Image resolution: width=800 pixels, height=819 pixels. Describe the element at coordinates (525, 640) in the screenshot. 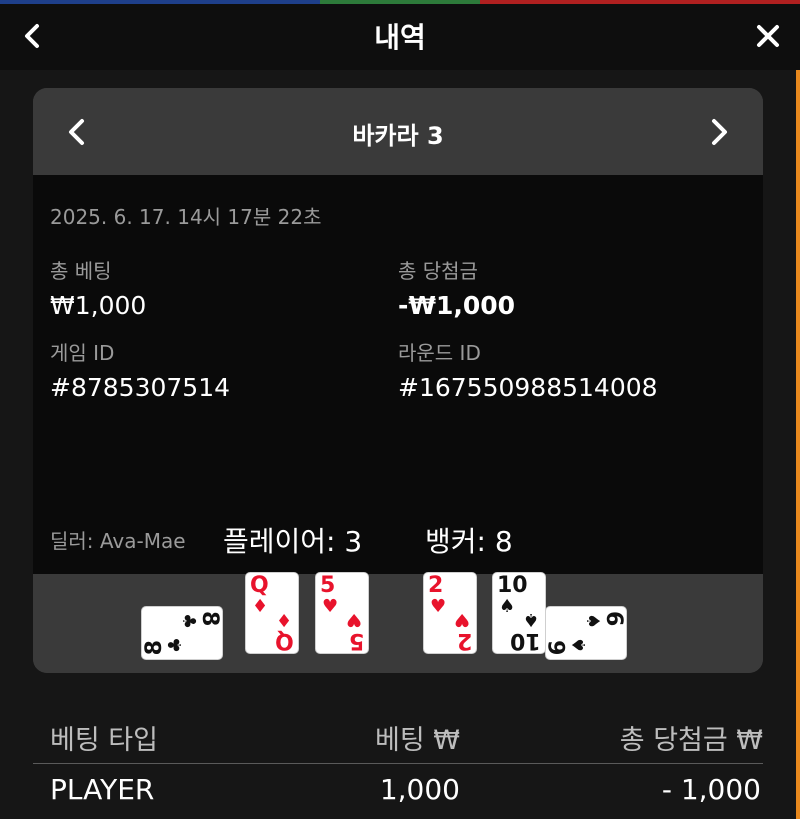

I see `card-rank: 10` at that location.